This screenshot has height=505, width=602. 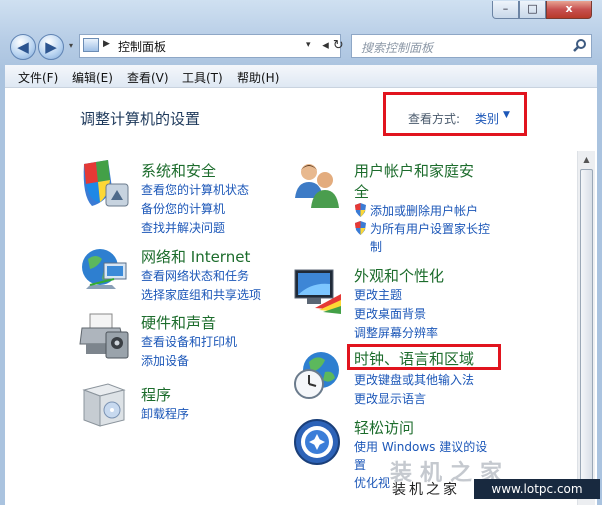 I want to click on category-user-accounts: 用户帐户和家庭安, so click(x=414, y=170).